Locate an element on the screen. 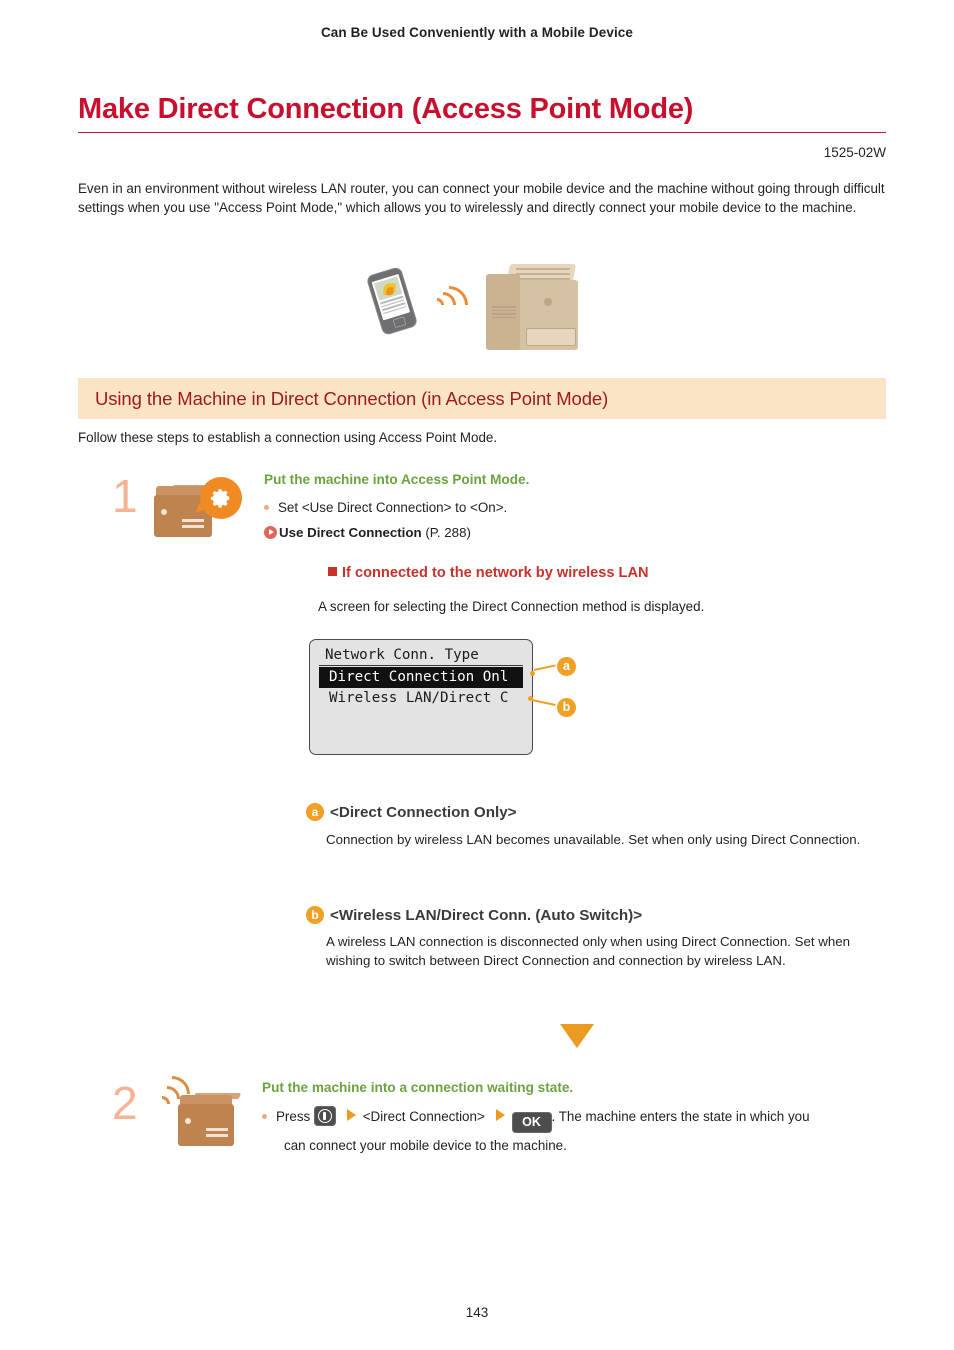 Image resolution: width=954 pixels, height=1350 pixels. callout-a-heading: a <Direct Connection Only> is located at coordinates (411, 812).